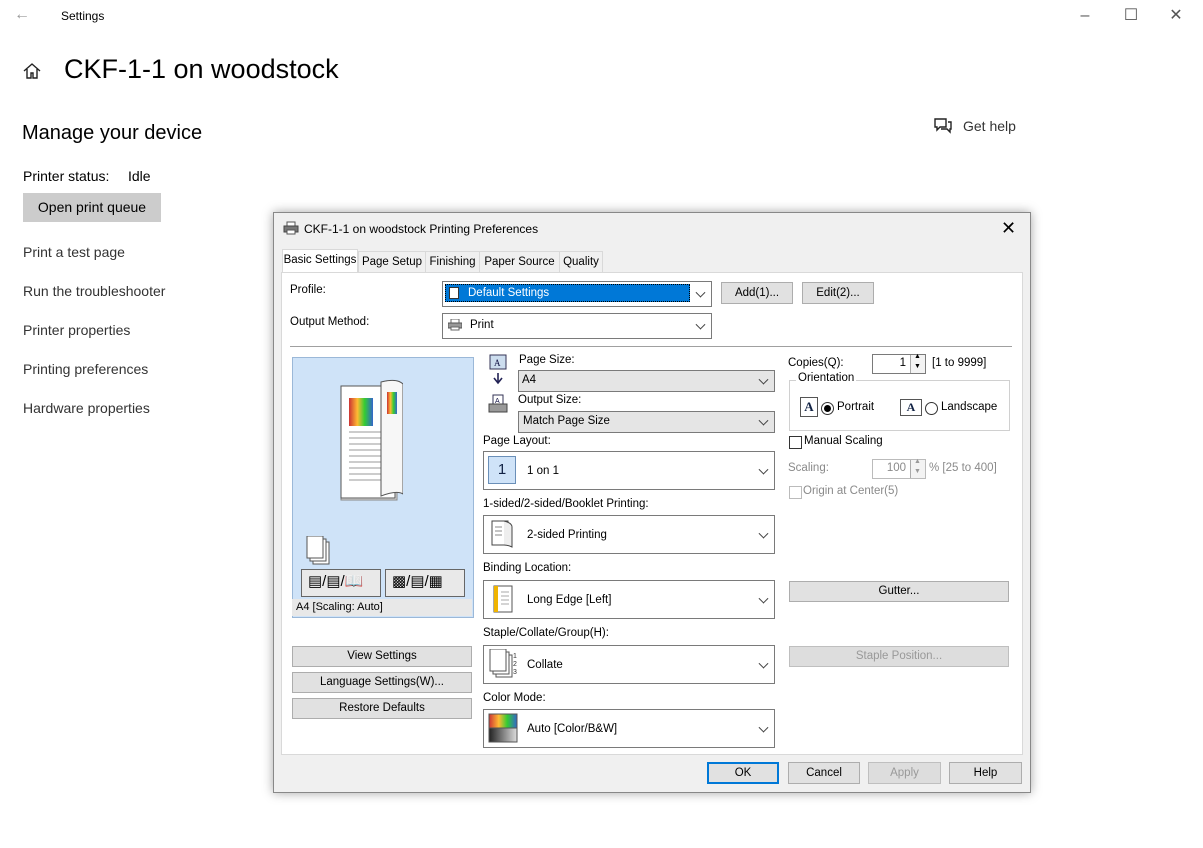 This screenshot has height=848, width=1203. I want to click on cancel-button: Cancel, so click(824, 773).